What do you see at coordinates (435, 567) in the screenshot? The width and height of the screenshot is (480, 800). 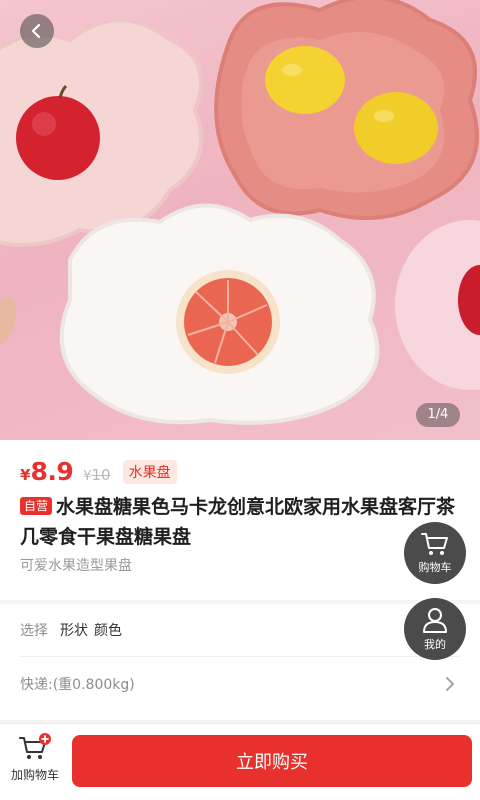 I see `floating-cart-label: 购物车` at bounding box center [435, 567].